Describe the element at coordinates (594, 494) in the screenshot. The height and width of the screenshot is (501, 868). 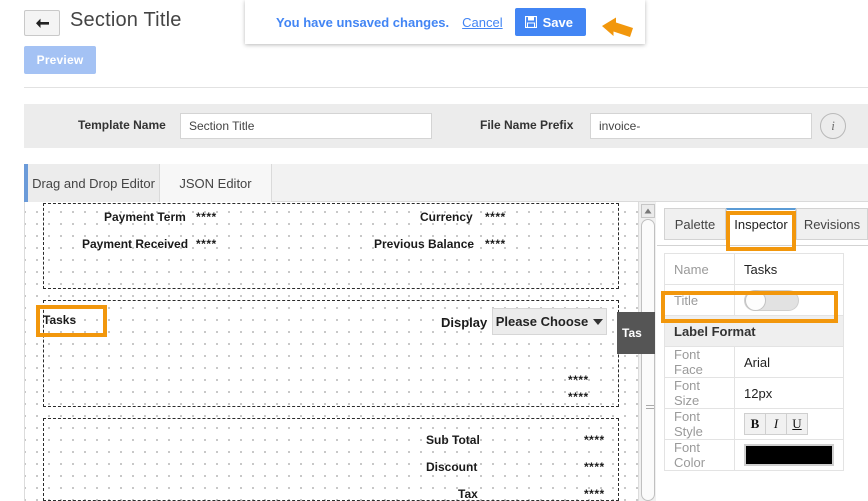
I see `field-value-tax: ****` at that location.